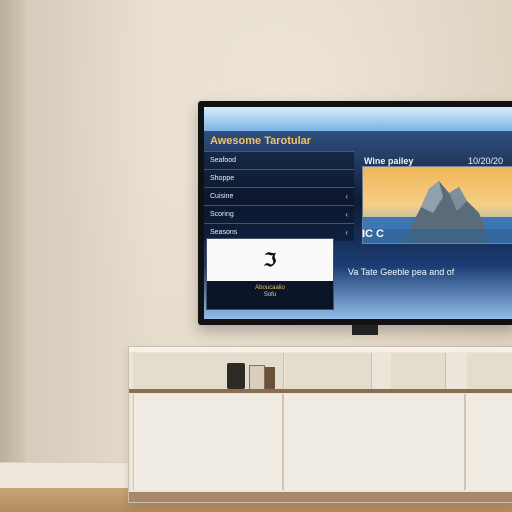  I want to click on featured-thumbnail, so click(437, 205).